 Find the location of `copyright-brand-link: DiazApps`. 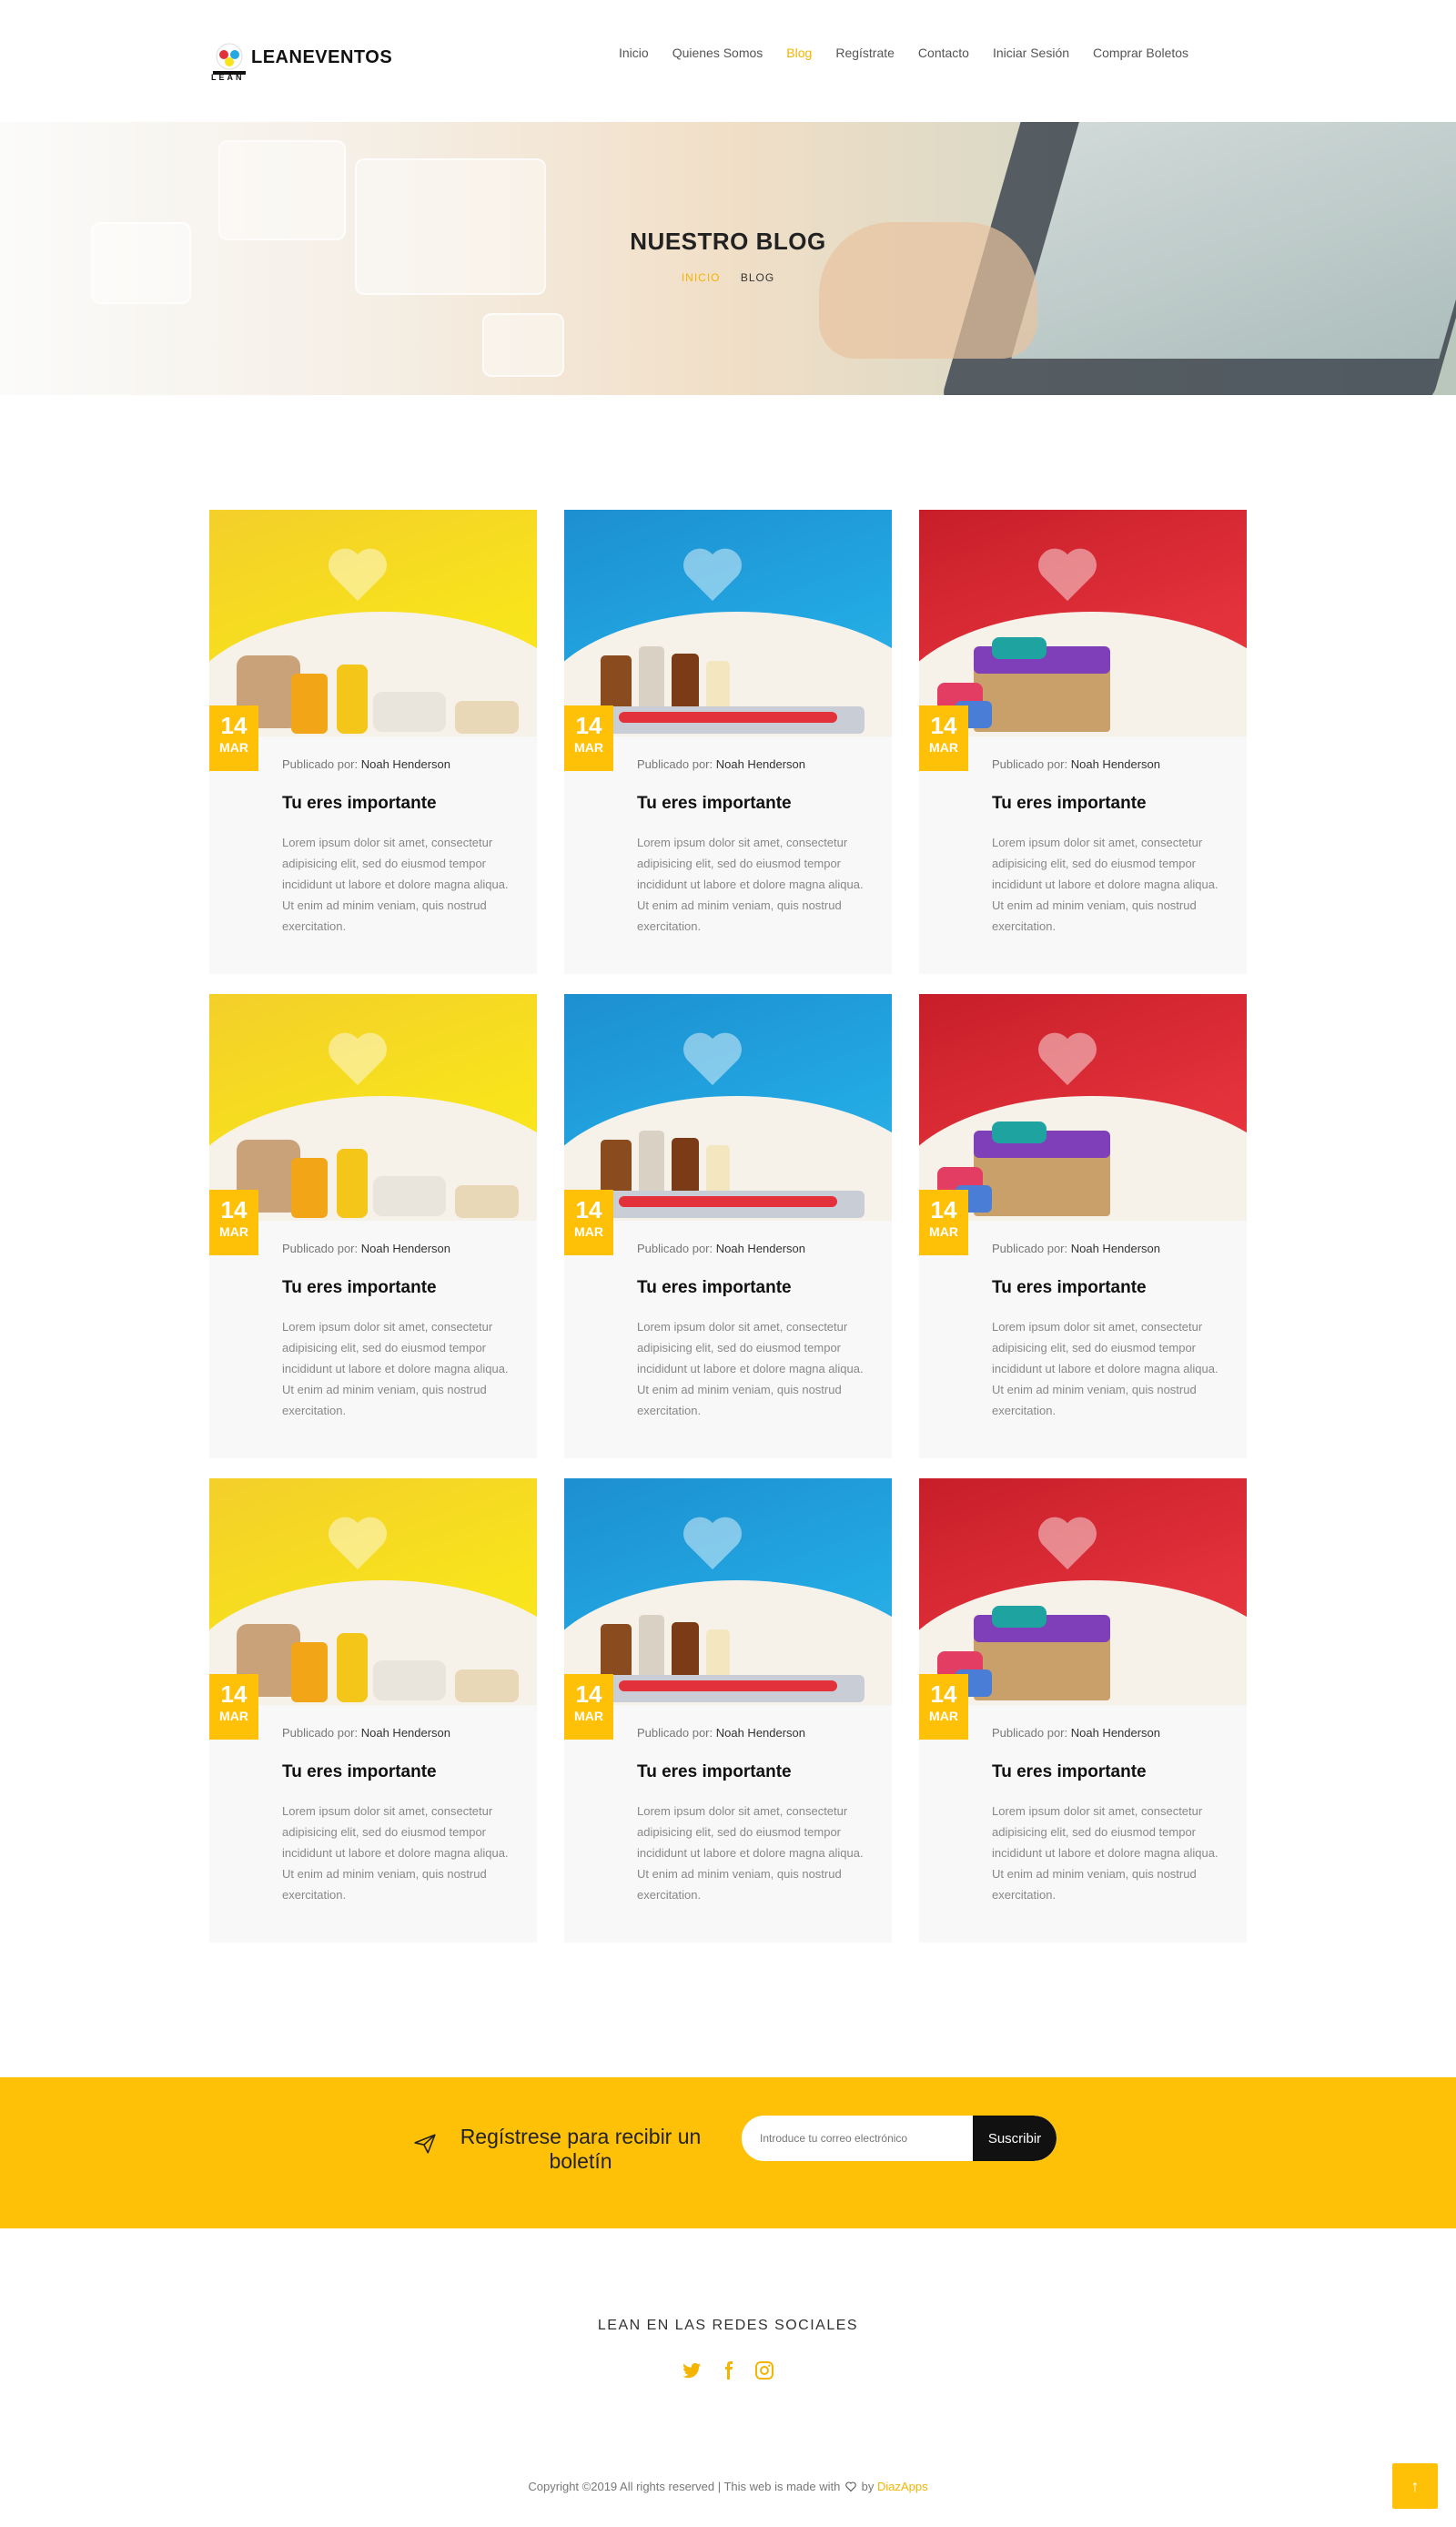

copyright-brand-link: DiazApps is located at coordinates (903, 2486).